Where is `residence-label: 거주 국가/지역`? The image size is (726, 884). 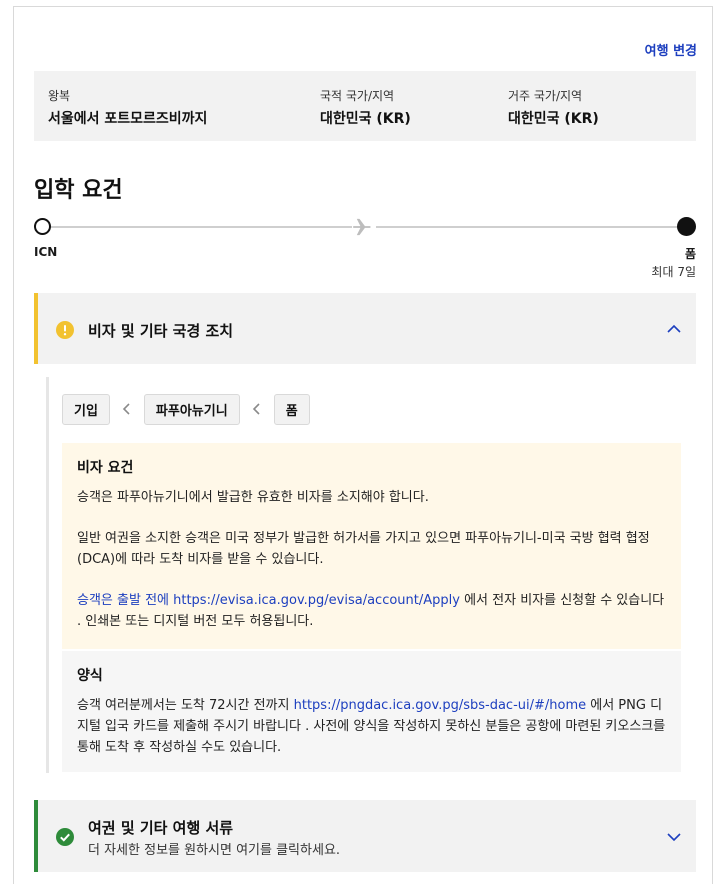
residence-label: 거주 국가/지역 is located at coordinates (545, 96).